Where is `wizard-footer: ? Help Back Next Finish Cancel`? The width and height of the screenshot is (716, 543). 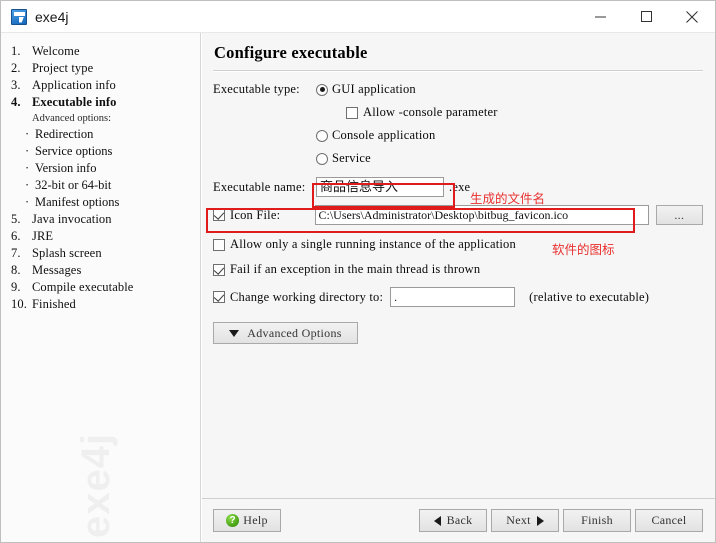 wizard-footer: ? Help Back Next Finish Cancel is located at coordinates (458, 520).